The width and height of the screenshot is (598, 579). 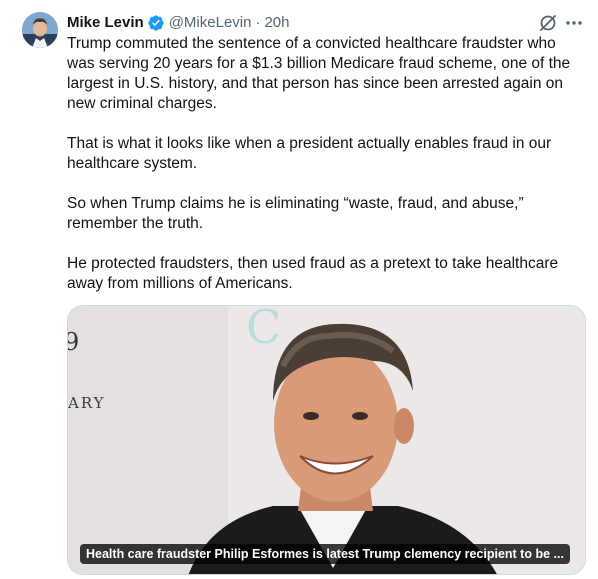 What do you see at coordinates (87, 403) in the screenshot?
I see `backdrop-ary-text: ARY` at bounding box center [87, 403].